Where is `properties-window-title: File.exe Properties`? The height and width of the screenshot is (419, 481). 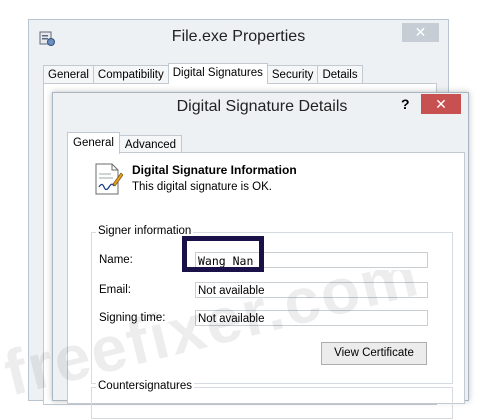 properties-window-title: File.exe Properties is located at coordinates (238, 36).